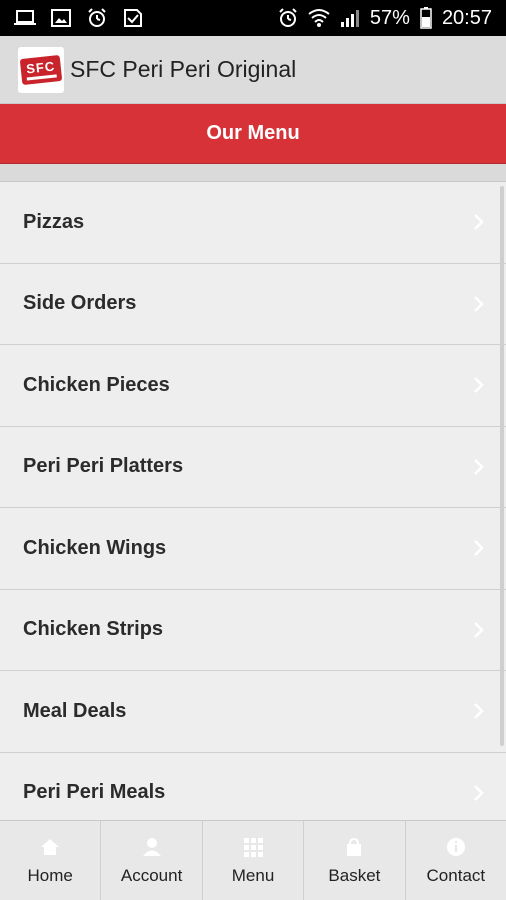  Describe the element at coordinates (456, 847) in the screenshot. I see `info-icon` at that location.